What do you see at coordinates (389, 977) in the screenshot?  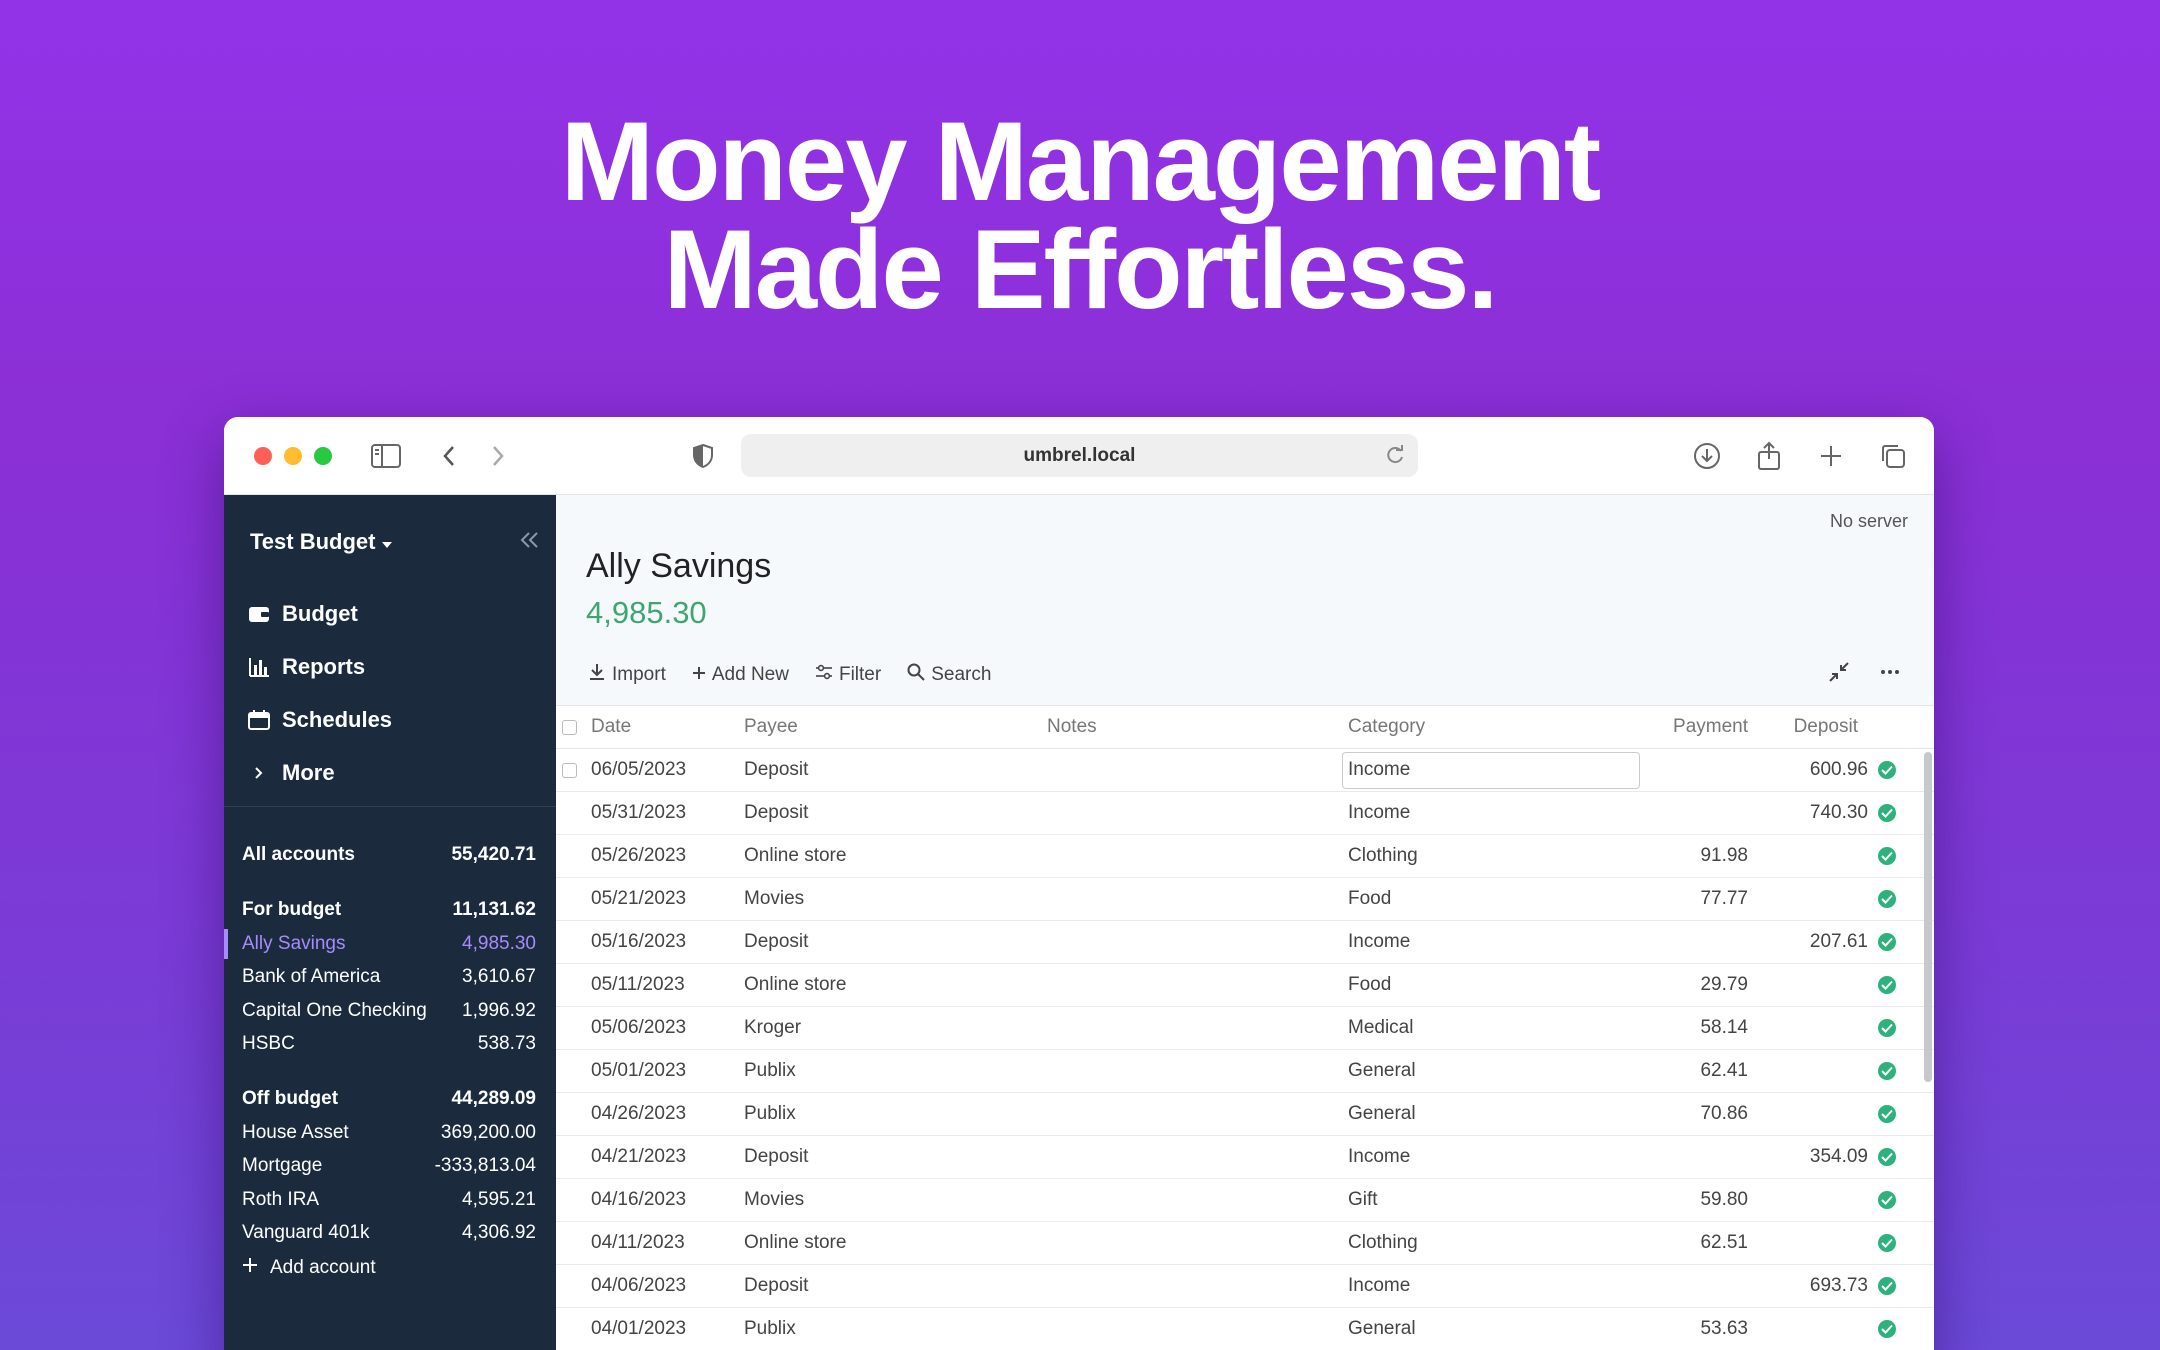 I see `account-bank-of-america: Bank of America 3,610.67` at bounding box center [389, 977].